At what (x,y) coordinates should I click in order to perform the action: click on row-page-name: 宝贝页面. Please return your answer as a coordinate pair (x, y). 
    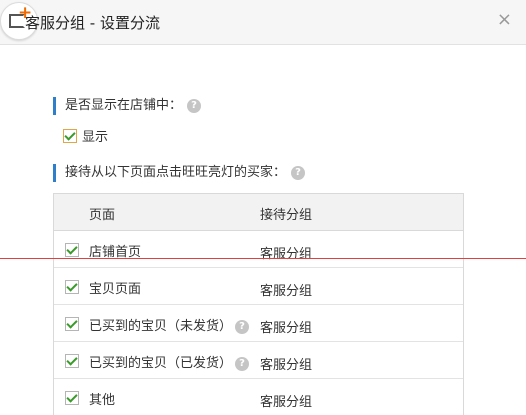
    Looking at the image, I should click on (115, 289).